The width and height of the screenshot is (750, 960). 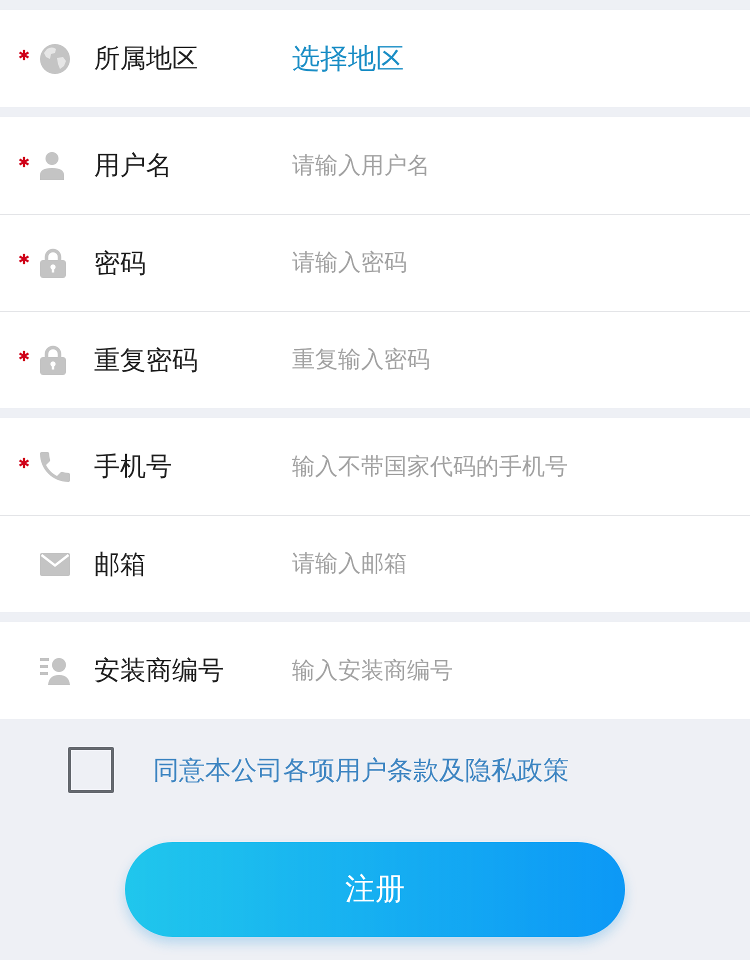 What do you see at coordinates (511, 564) in the screenshot?
I see `input-field: 请输入邮箱` at bounding box center [511, 564].